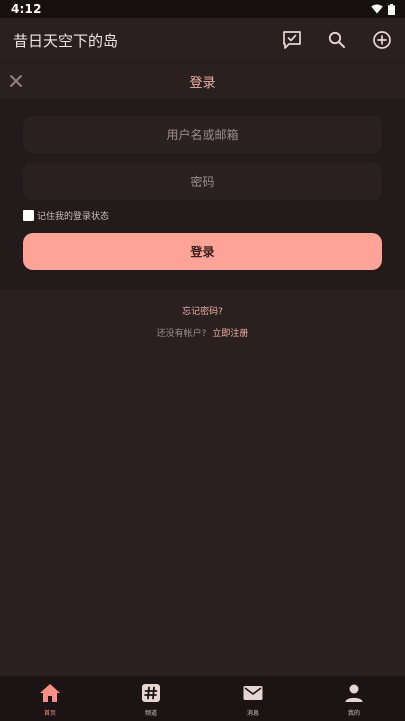  What do you see at coordinates (151, 693) in the screenshot?
I see `hashtag-icon` at bounding box center [151, 693].